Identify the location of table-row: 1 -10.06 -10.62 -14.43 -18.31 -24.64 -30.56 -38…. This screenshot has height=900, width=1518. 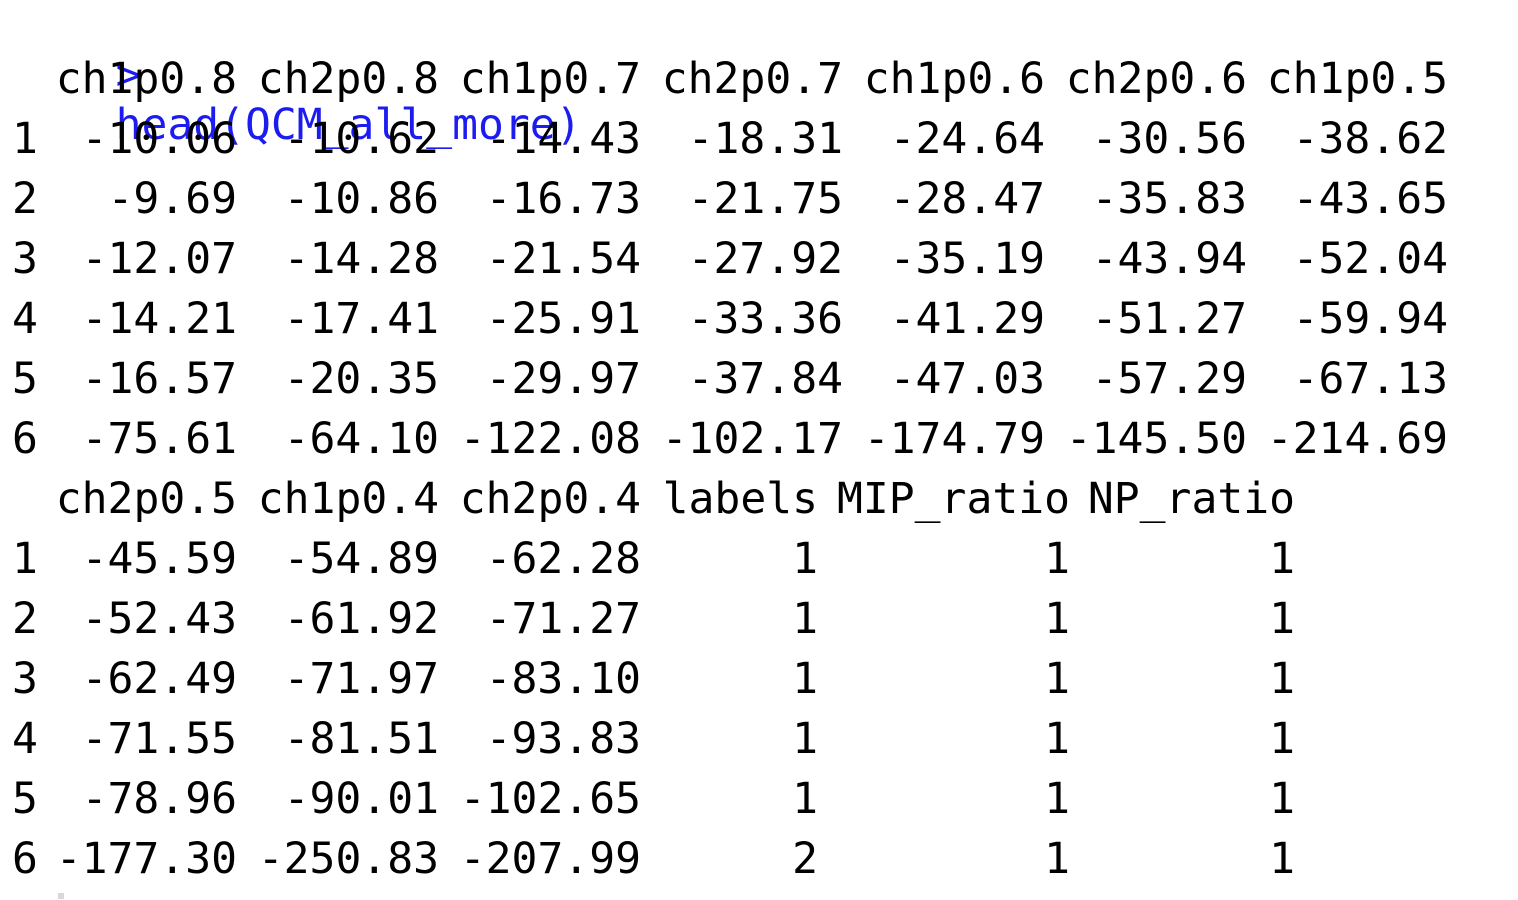
(762, 144).